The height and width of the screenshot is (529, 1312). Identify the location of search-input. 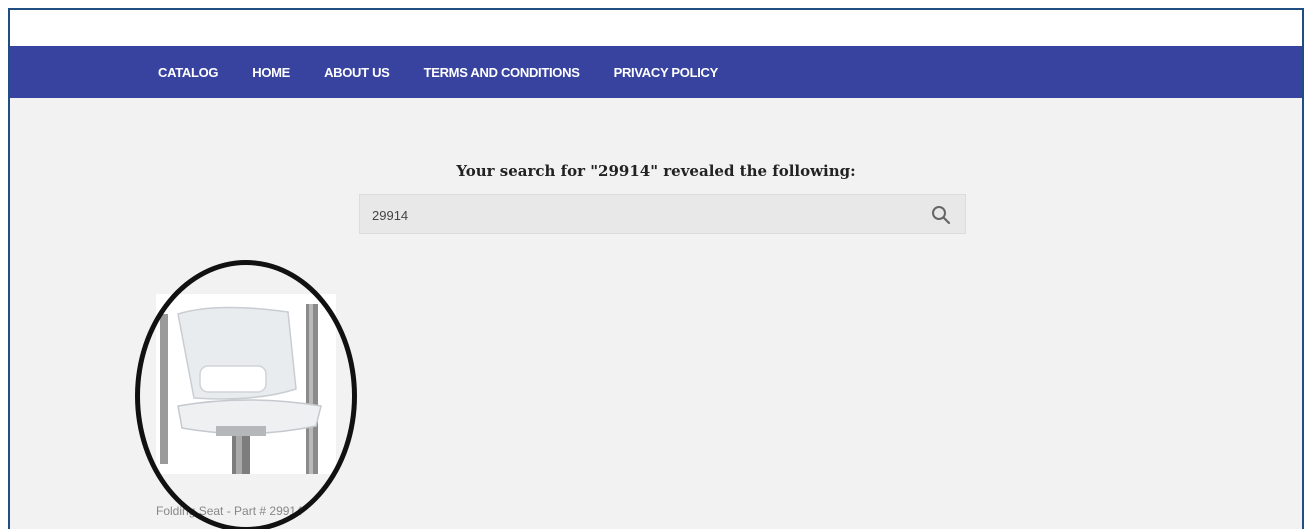
(642, 215).